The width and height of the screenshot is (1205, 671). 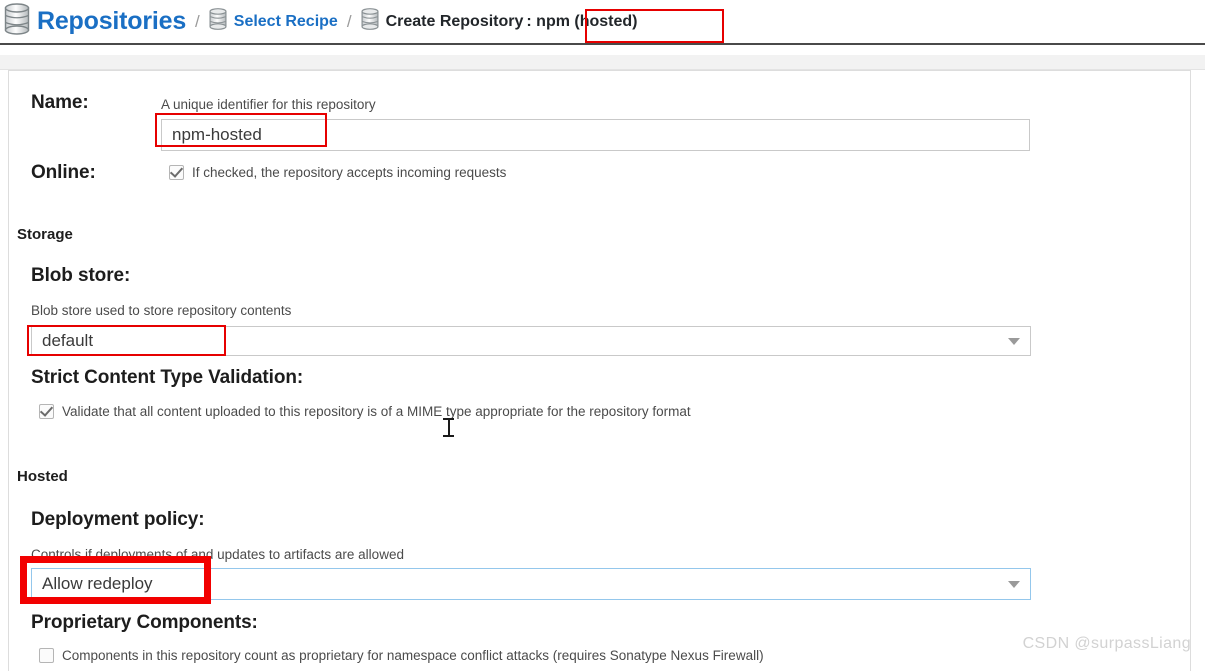 I want to click on content-top-band, so click(x=602, y=62).